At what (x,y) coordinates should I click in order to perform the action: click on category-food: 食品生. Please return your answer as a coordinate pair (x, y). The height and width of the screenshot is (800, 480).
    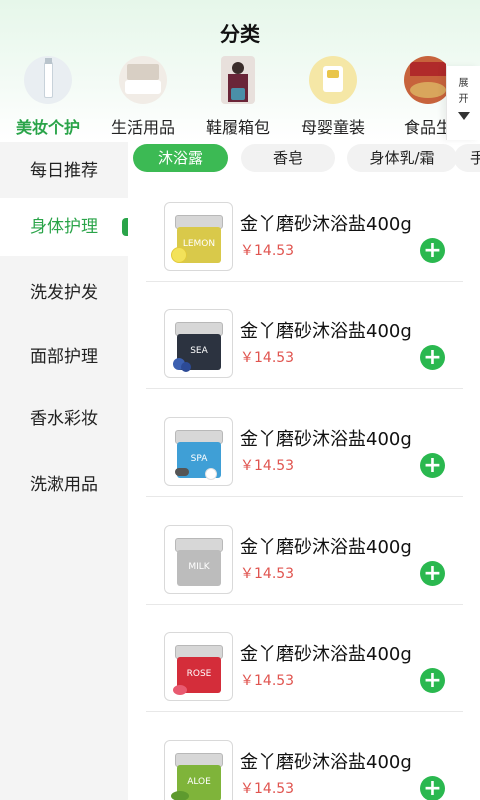
    Looking at the image, I should click on (414, 96).